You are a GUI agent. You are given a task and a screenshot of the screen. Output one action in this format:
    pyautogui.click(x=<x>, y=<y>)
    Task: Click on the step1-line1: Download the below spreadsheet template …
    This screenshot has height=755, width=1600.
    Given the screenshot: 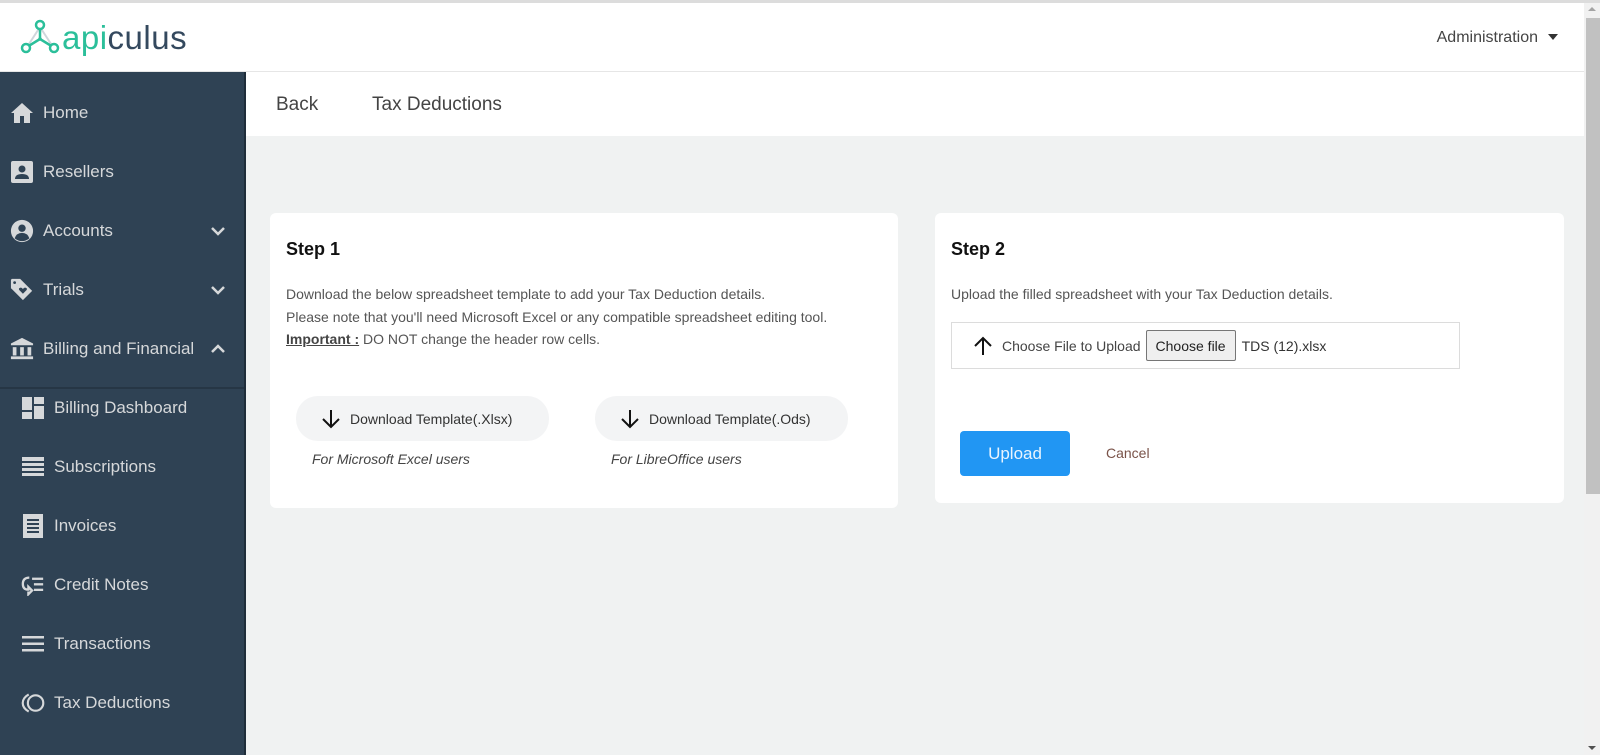 What is the action you would take?
    pyautogui.click(x=526, y=294)
    